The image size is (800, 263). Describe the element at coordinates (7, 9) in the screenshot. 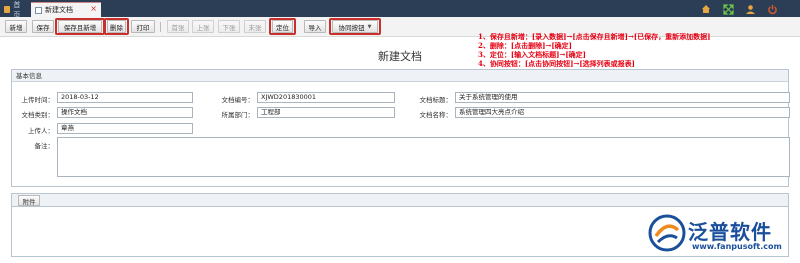

I see `home-tab-icon` at that location.